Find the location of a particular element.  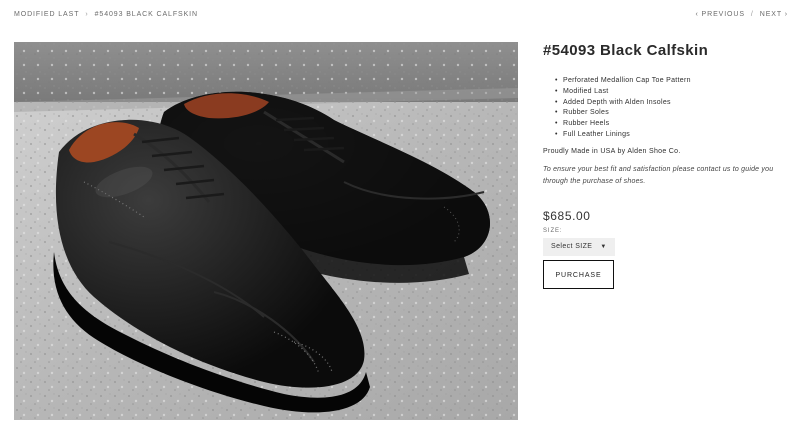

product-pager: ‹ PREVIOUS / NEXT › is located at coordinates (741, 14).